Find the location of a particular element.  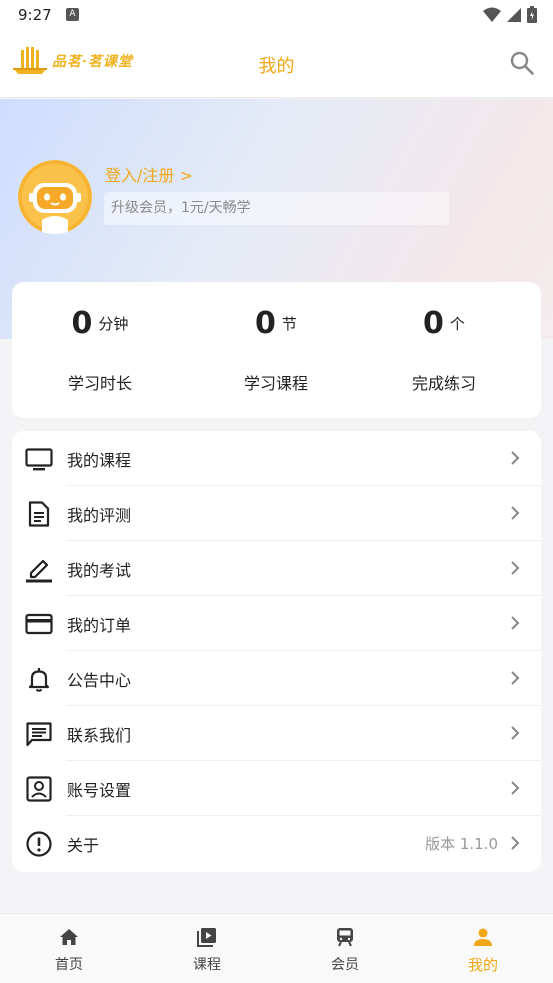

page-title: 我的 is located at coordinates (276, 66).